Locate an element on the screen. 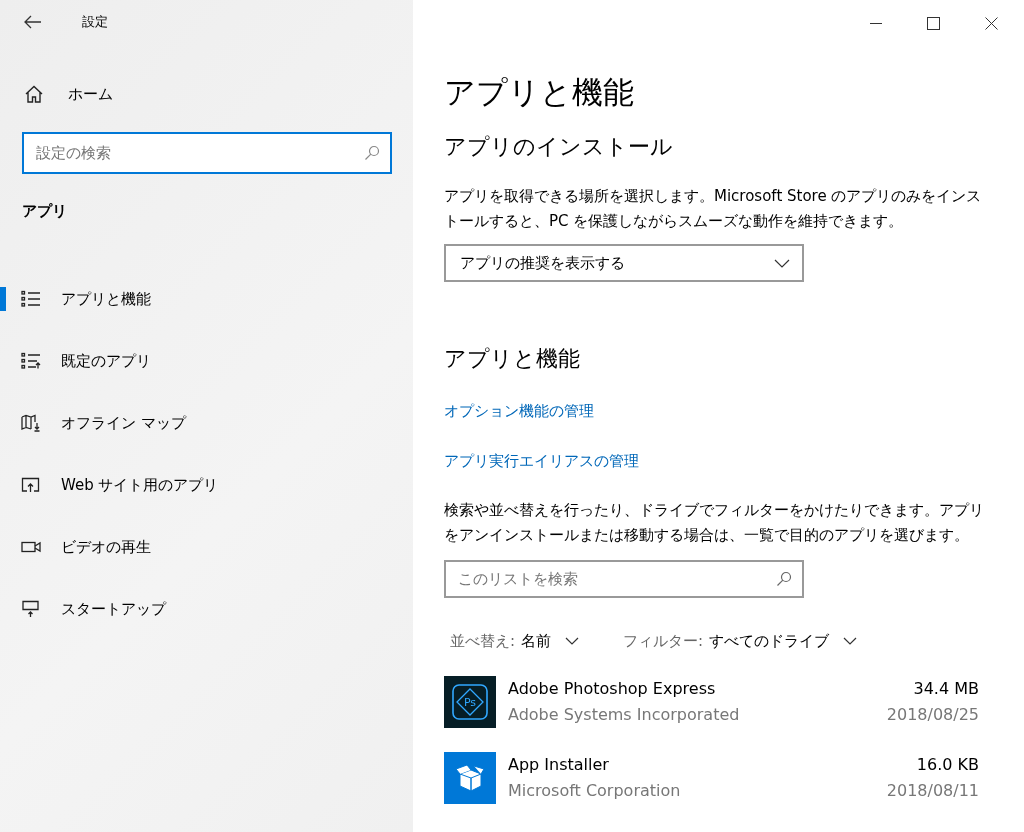 This screenshot has height=832, width=1024. window-title: 設定 is located at coordinates (95, 22).